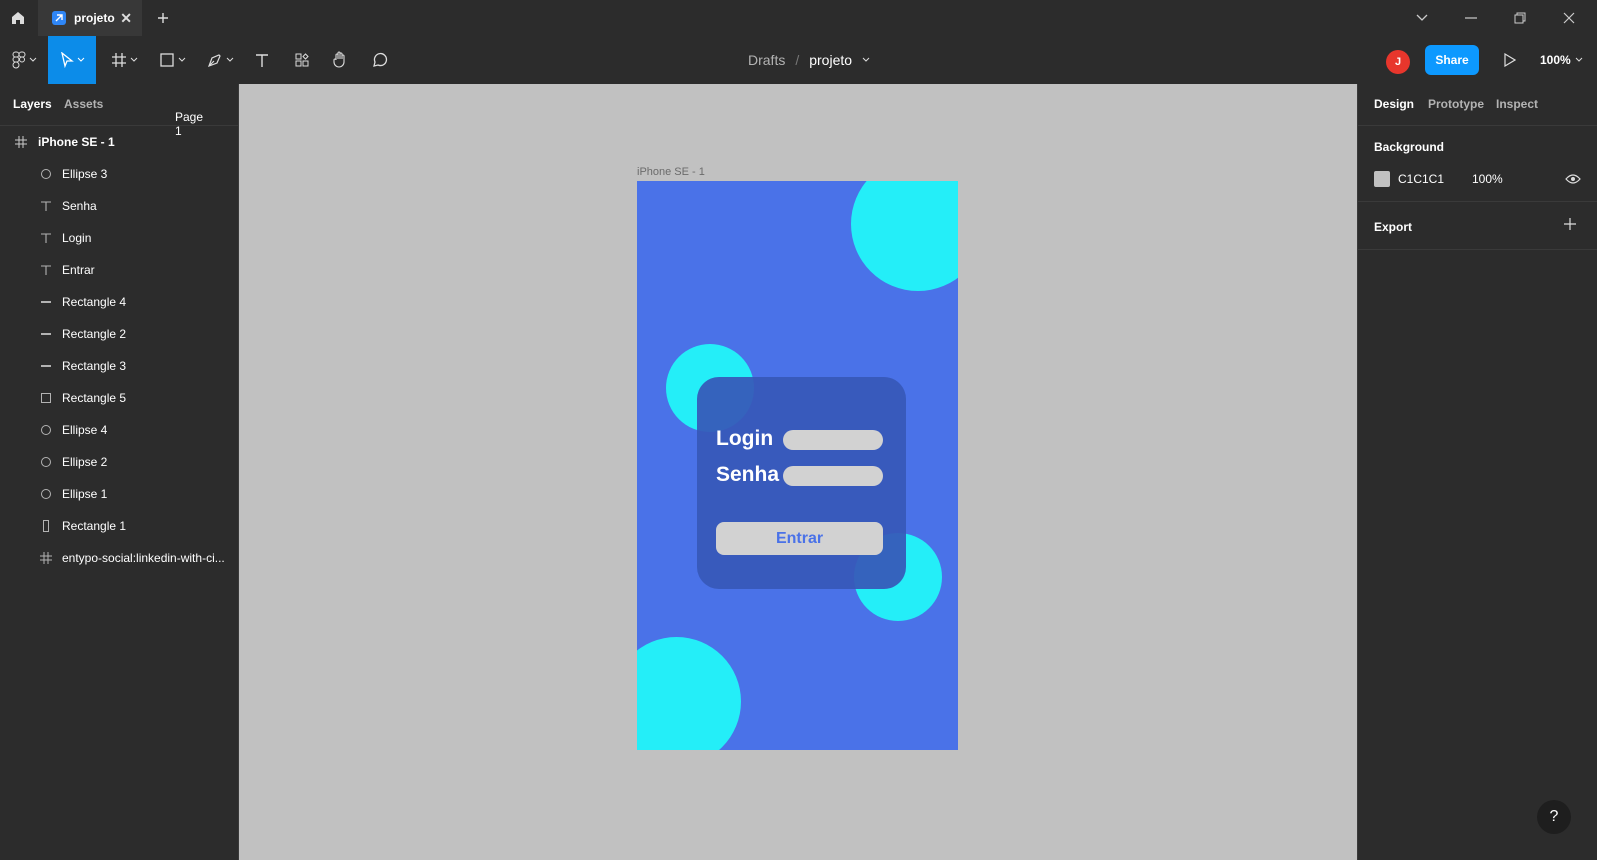  Describe the element at coordinates (1398, 62) in the screenshot. I see `avatar: J` at that location.